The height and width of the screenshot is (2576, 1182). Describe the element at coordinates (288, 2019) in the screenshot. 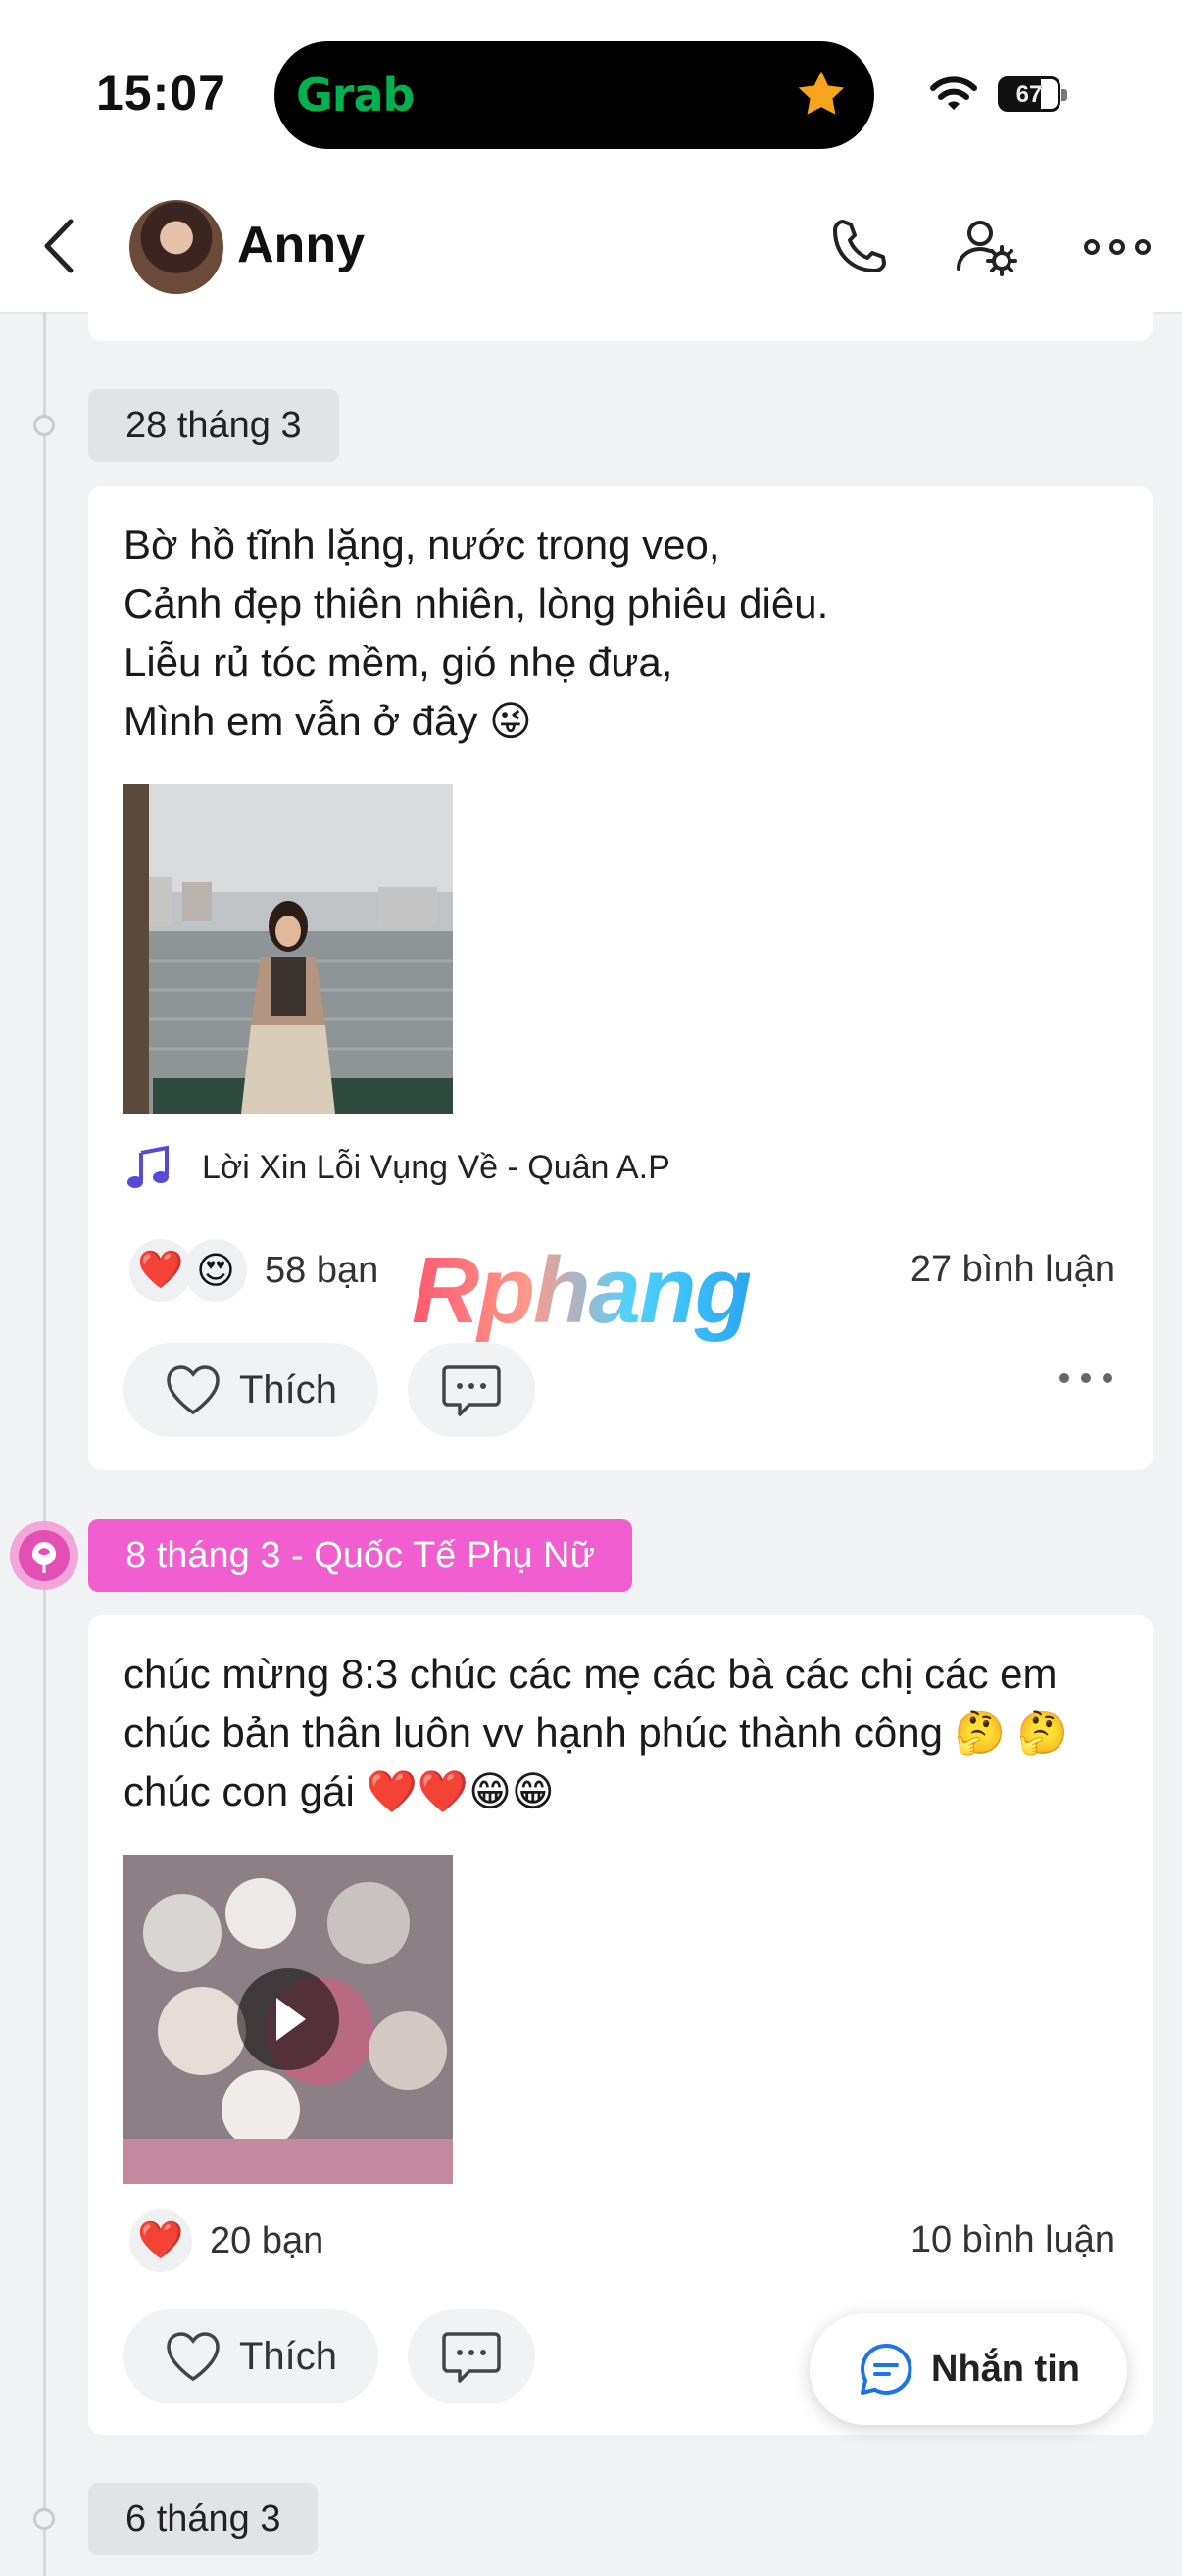

I see `post-video-thumbnail` at that location.